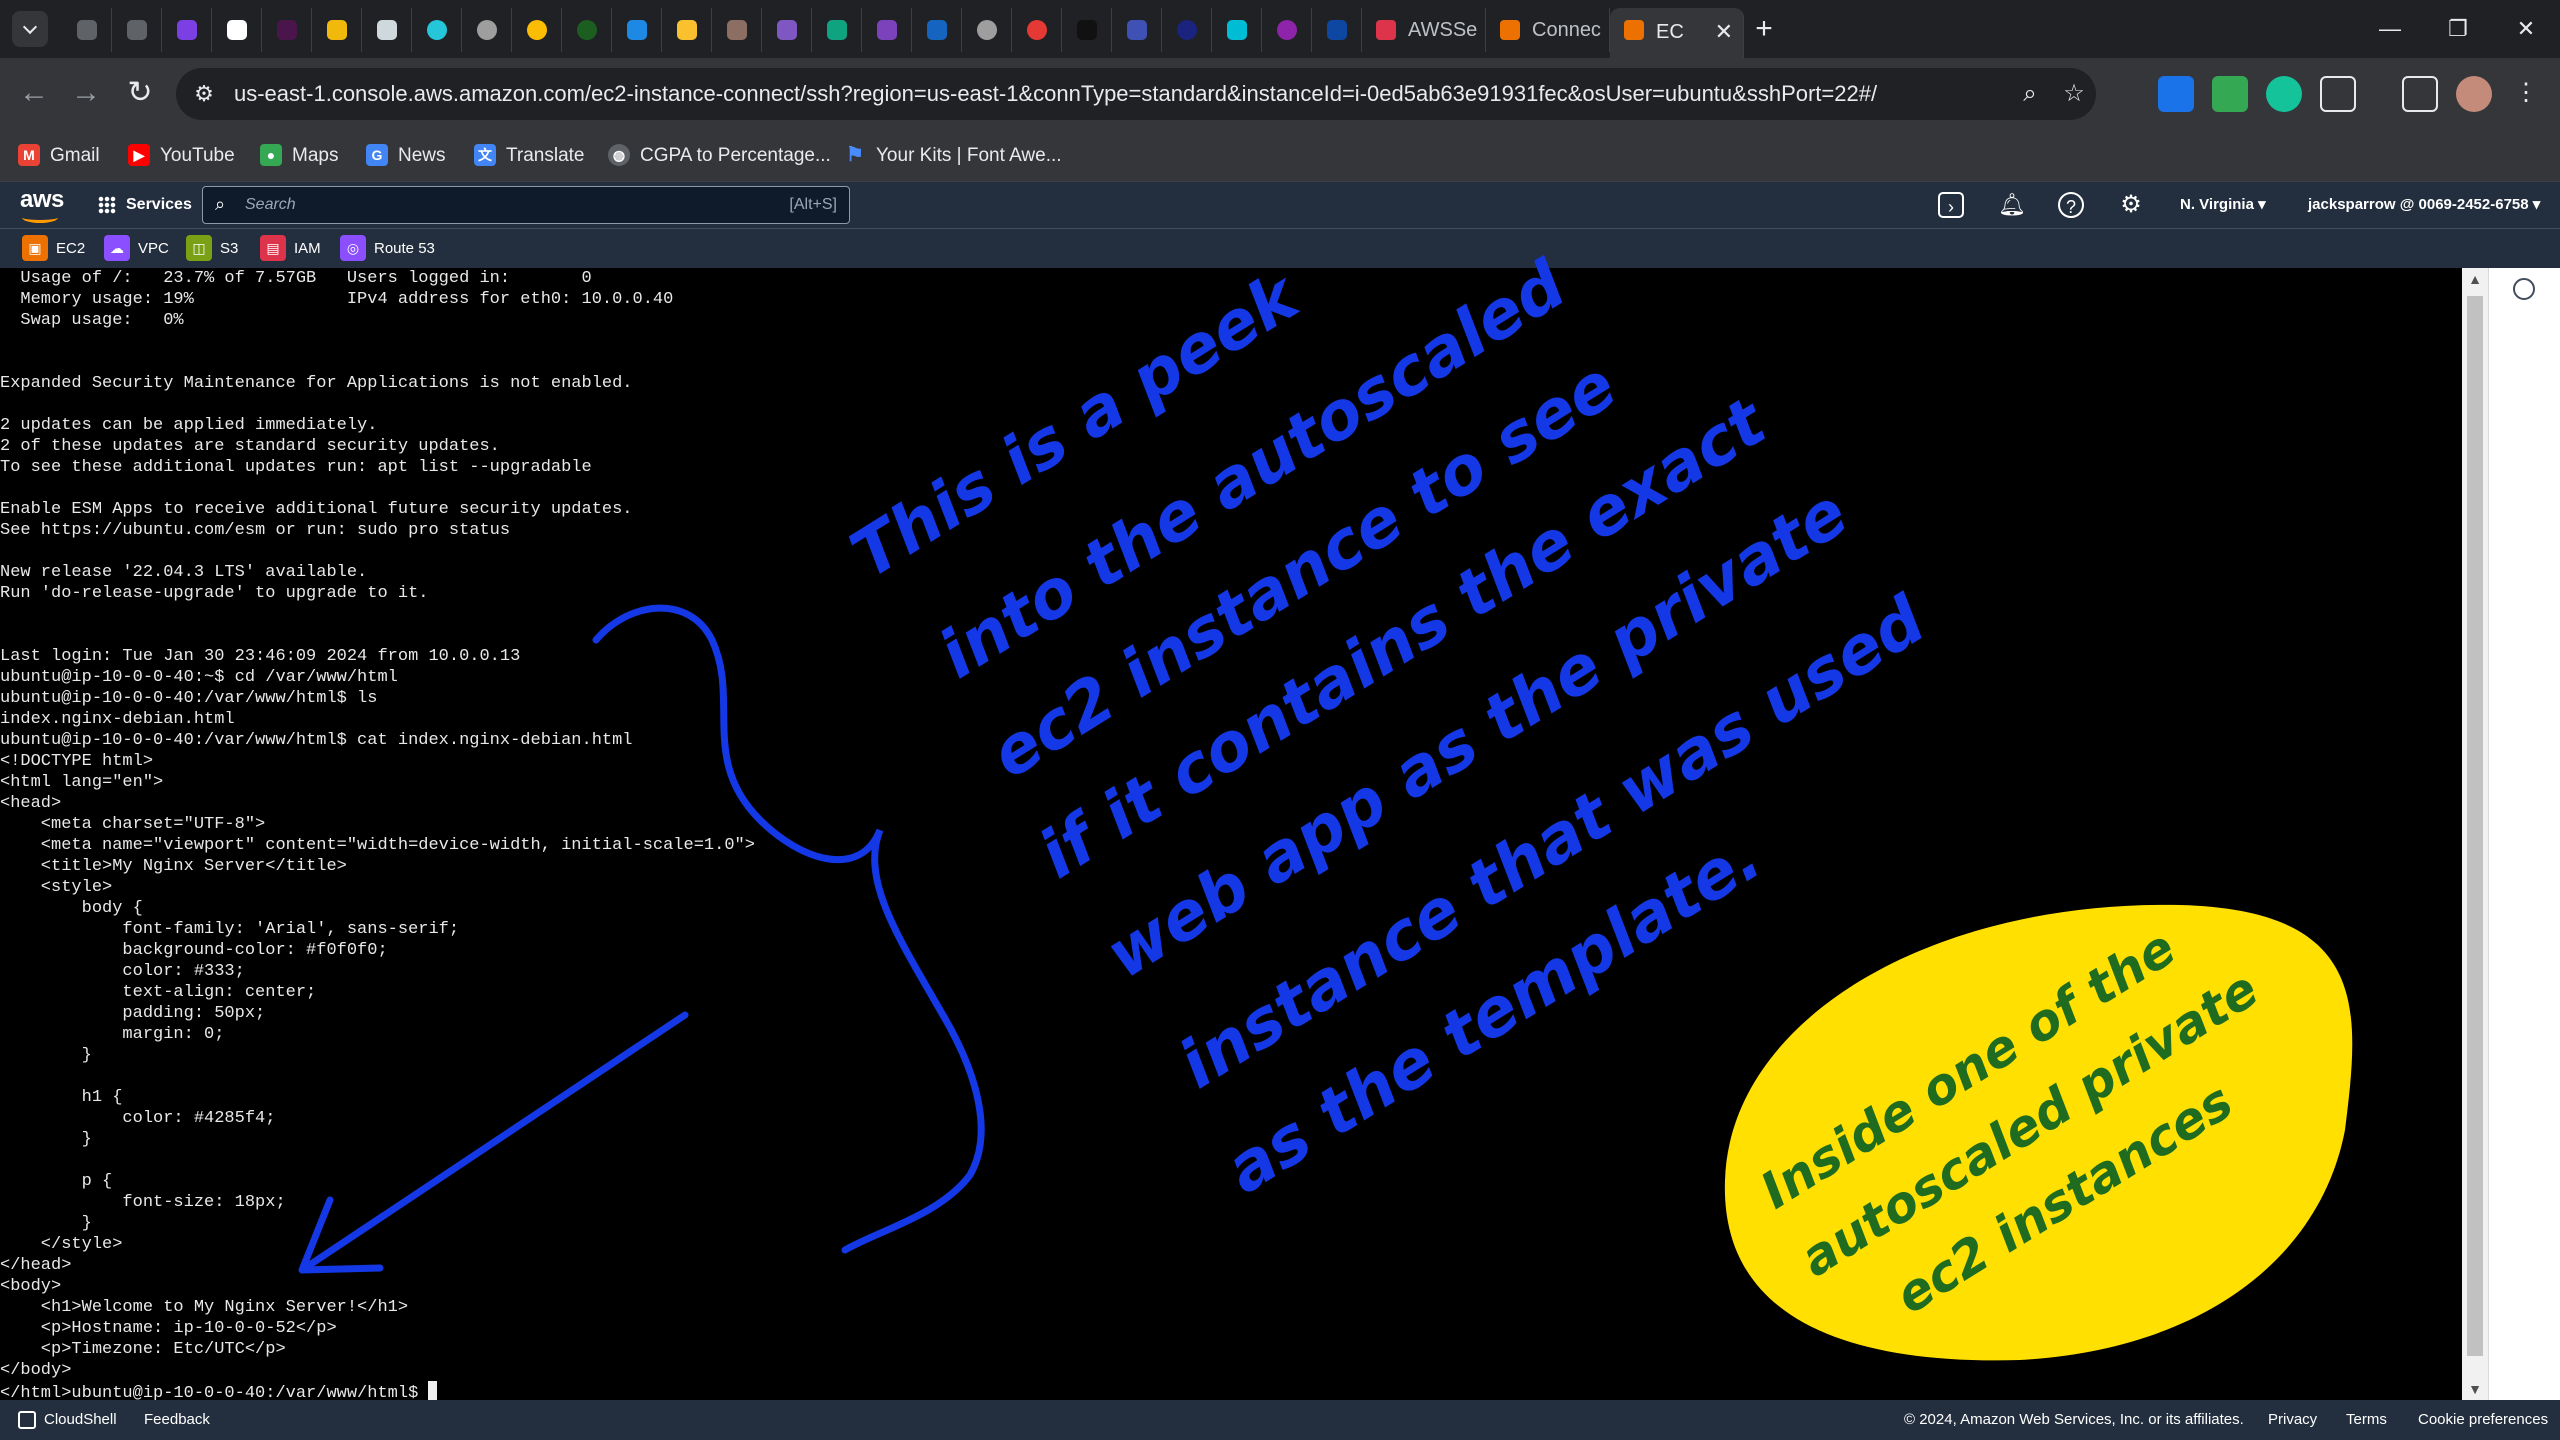 The image size is (2560, 1440). What do you see at coordinates (80, 1420) in the screenshot?
I see `cloudshell-link: CloudShell` at bounding box center [80, 1420].